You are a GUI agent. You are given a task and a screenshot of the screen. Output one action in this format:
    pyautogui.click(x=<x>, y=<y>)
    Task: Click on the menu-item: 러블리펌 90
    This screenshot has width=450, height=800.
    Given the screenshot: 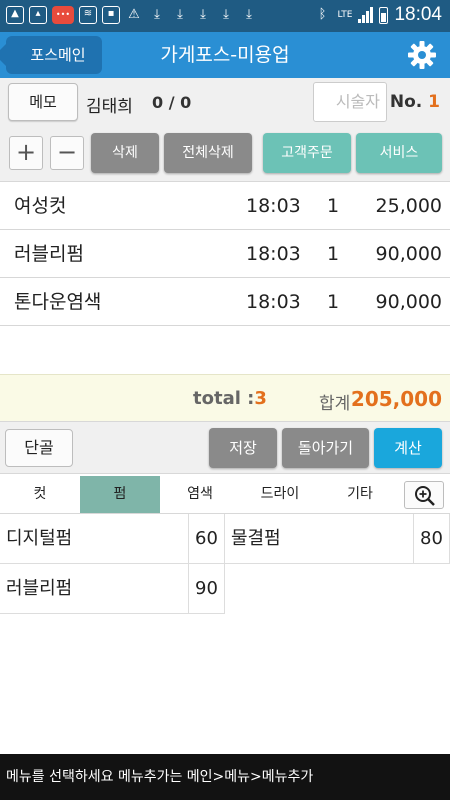 What is the action you would take?
    pyautogui.click(x=112, y=589)
    